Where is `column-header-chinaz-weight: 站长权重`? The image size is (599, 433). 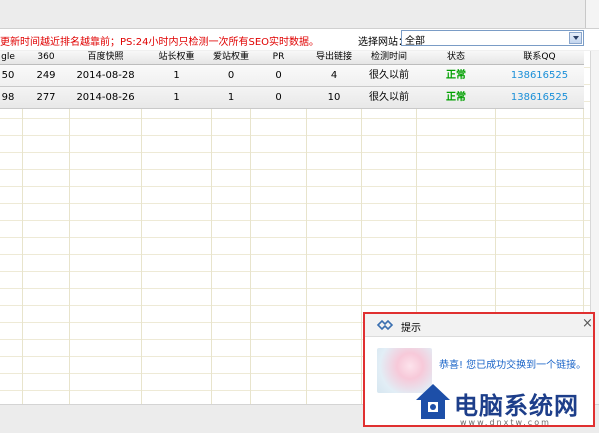
column-header-chinaz-weight: 站长权重 is located at coordinates (176, 57).